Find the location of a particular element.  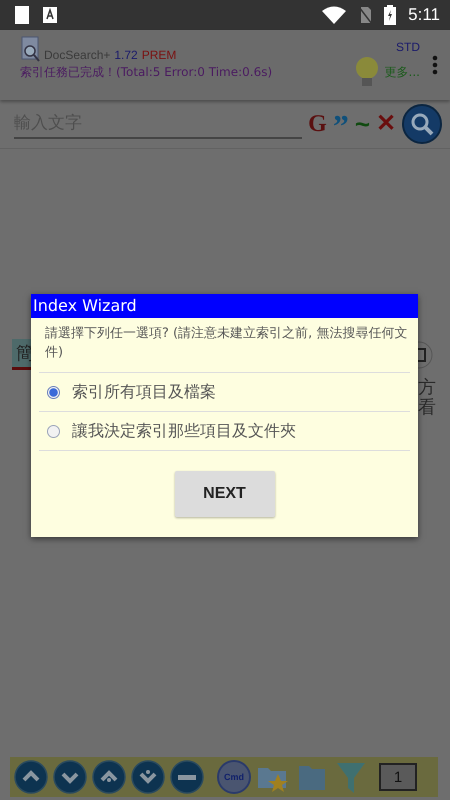

no-sim-icon is located at coordinates (365, 15).